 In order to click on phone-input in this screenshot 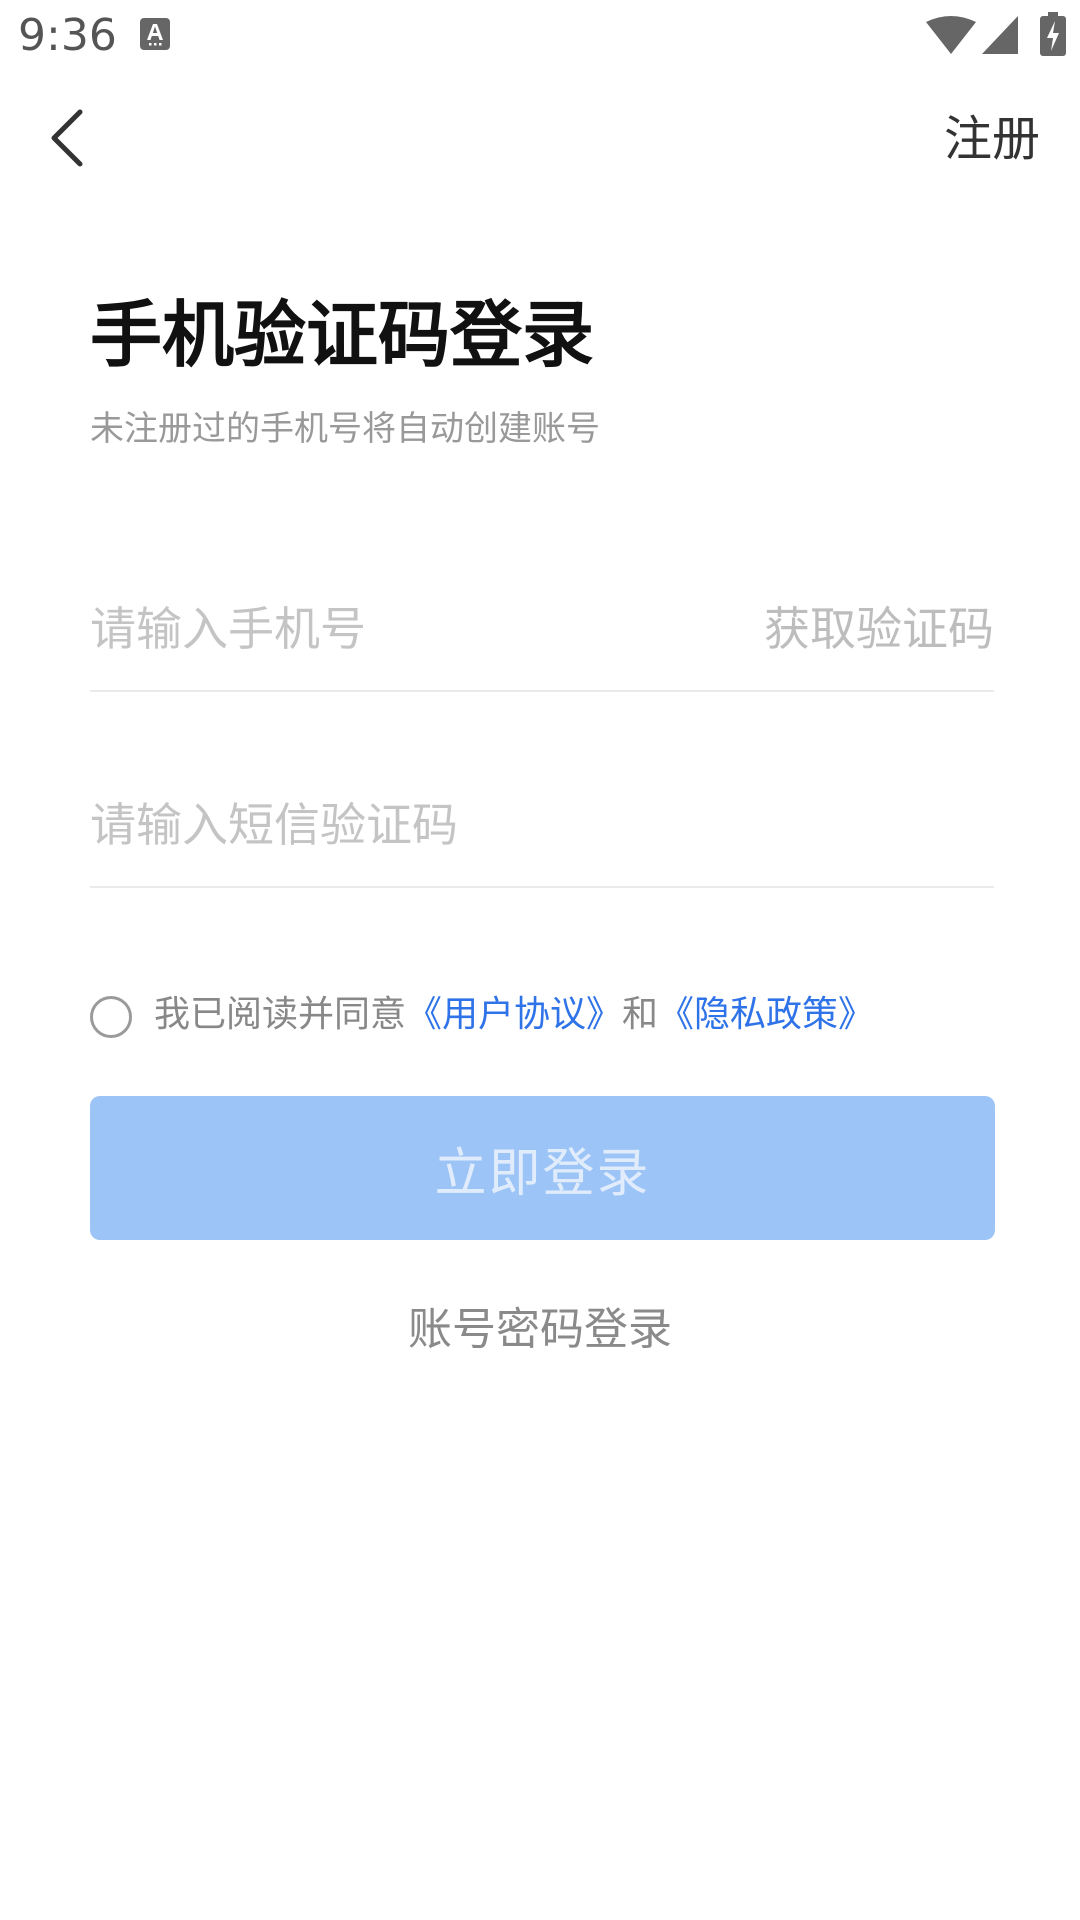, I will do `click(400, 629)`.